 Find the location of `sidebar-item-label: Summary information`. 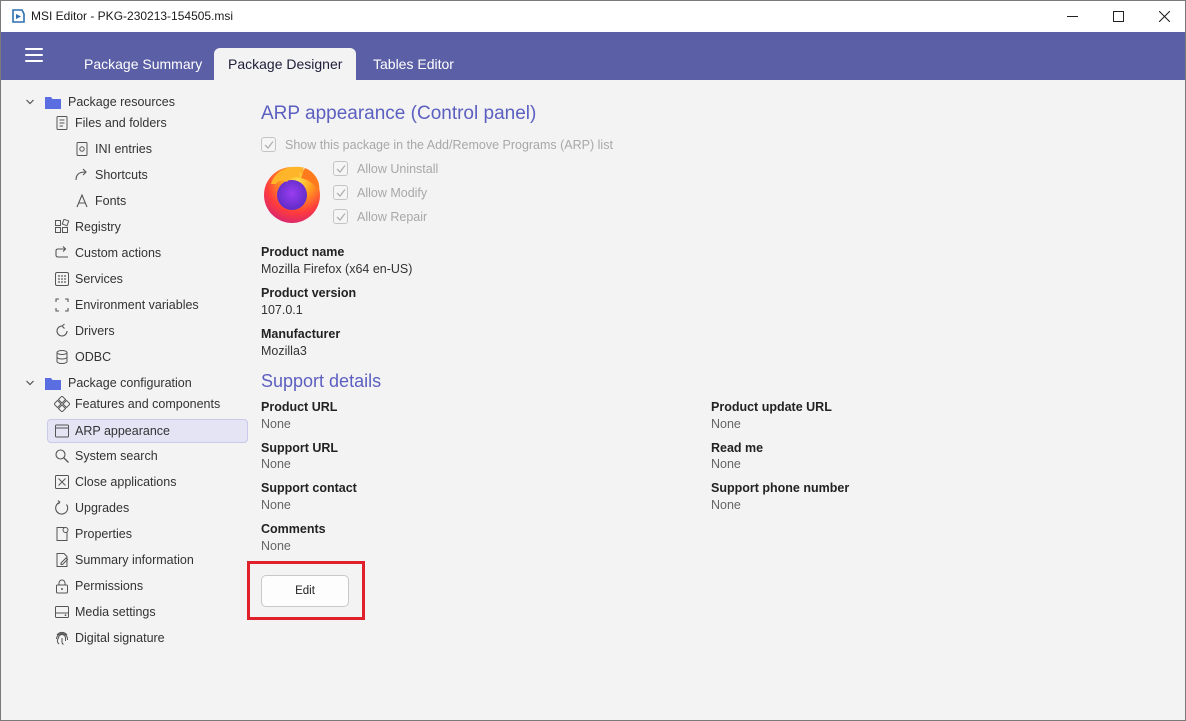

sidebar-item-label: Summary information is located at coordinates (134, 560).